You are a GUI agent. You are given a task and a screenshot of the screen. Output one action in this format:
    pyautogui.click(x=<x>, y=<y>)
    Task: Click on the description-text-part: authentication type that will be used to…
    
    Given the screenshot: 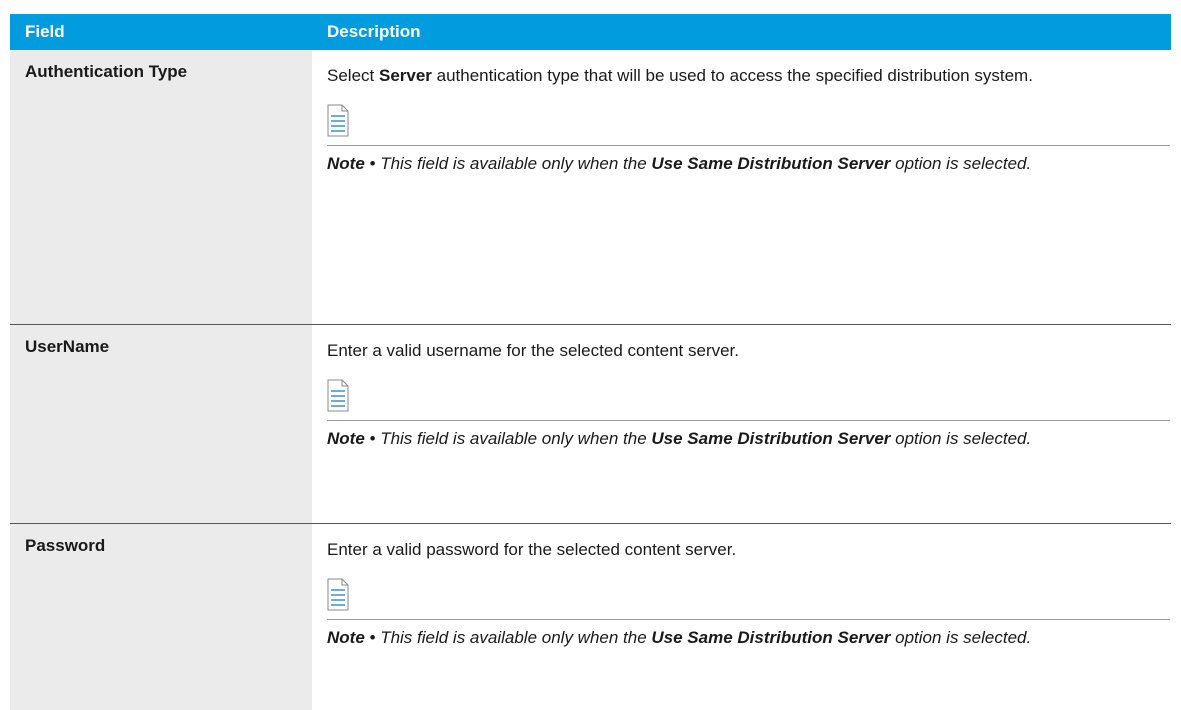 What is the action you would take?
    pyautogui.click(x=732, y=75)
    